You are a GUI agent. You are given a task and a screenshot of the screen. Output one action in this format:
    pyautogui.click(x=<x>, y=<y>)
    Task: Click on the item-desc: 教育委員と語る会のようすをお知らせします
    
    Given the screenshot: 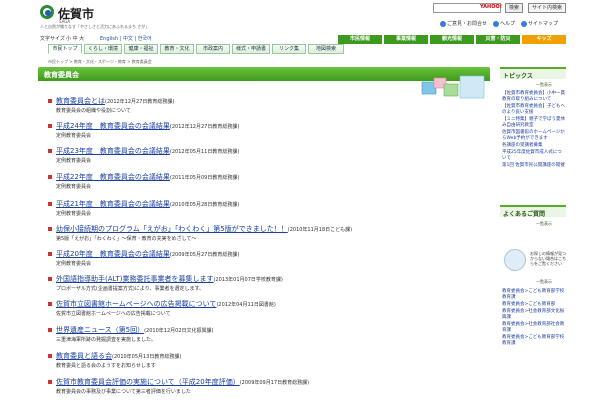 What is the action you would take?
    pyautogui.click(x=106, y=366)
    